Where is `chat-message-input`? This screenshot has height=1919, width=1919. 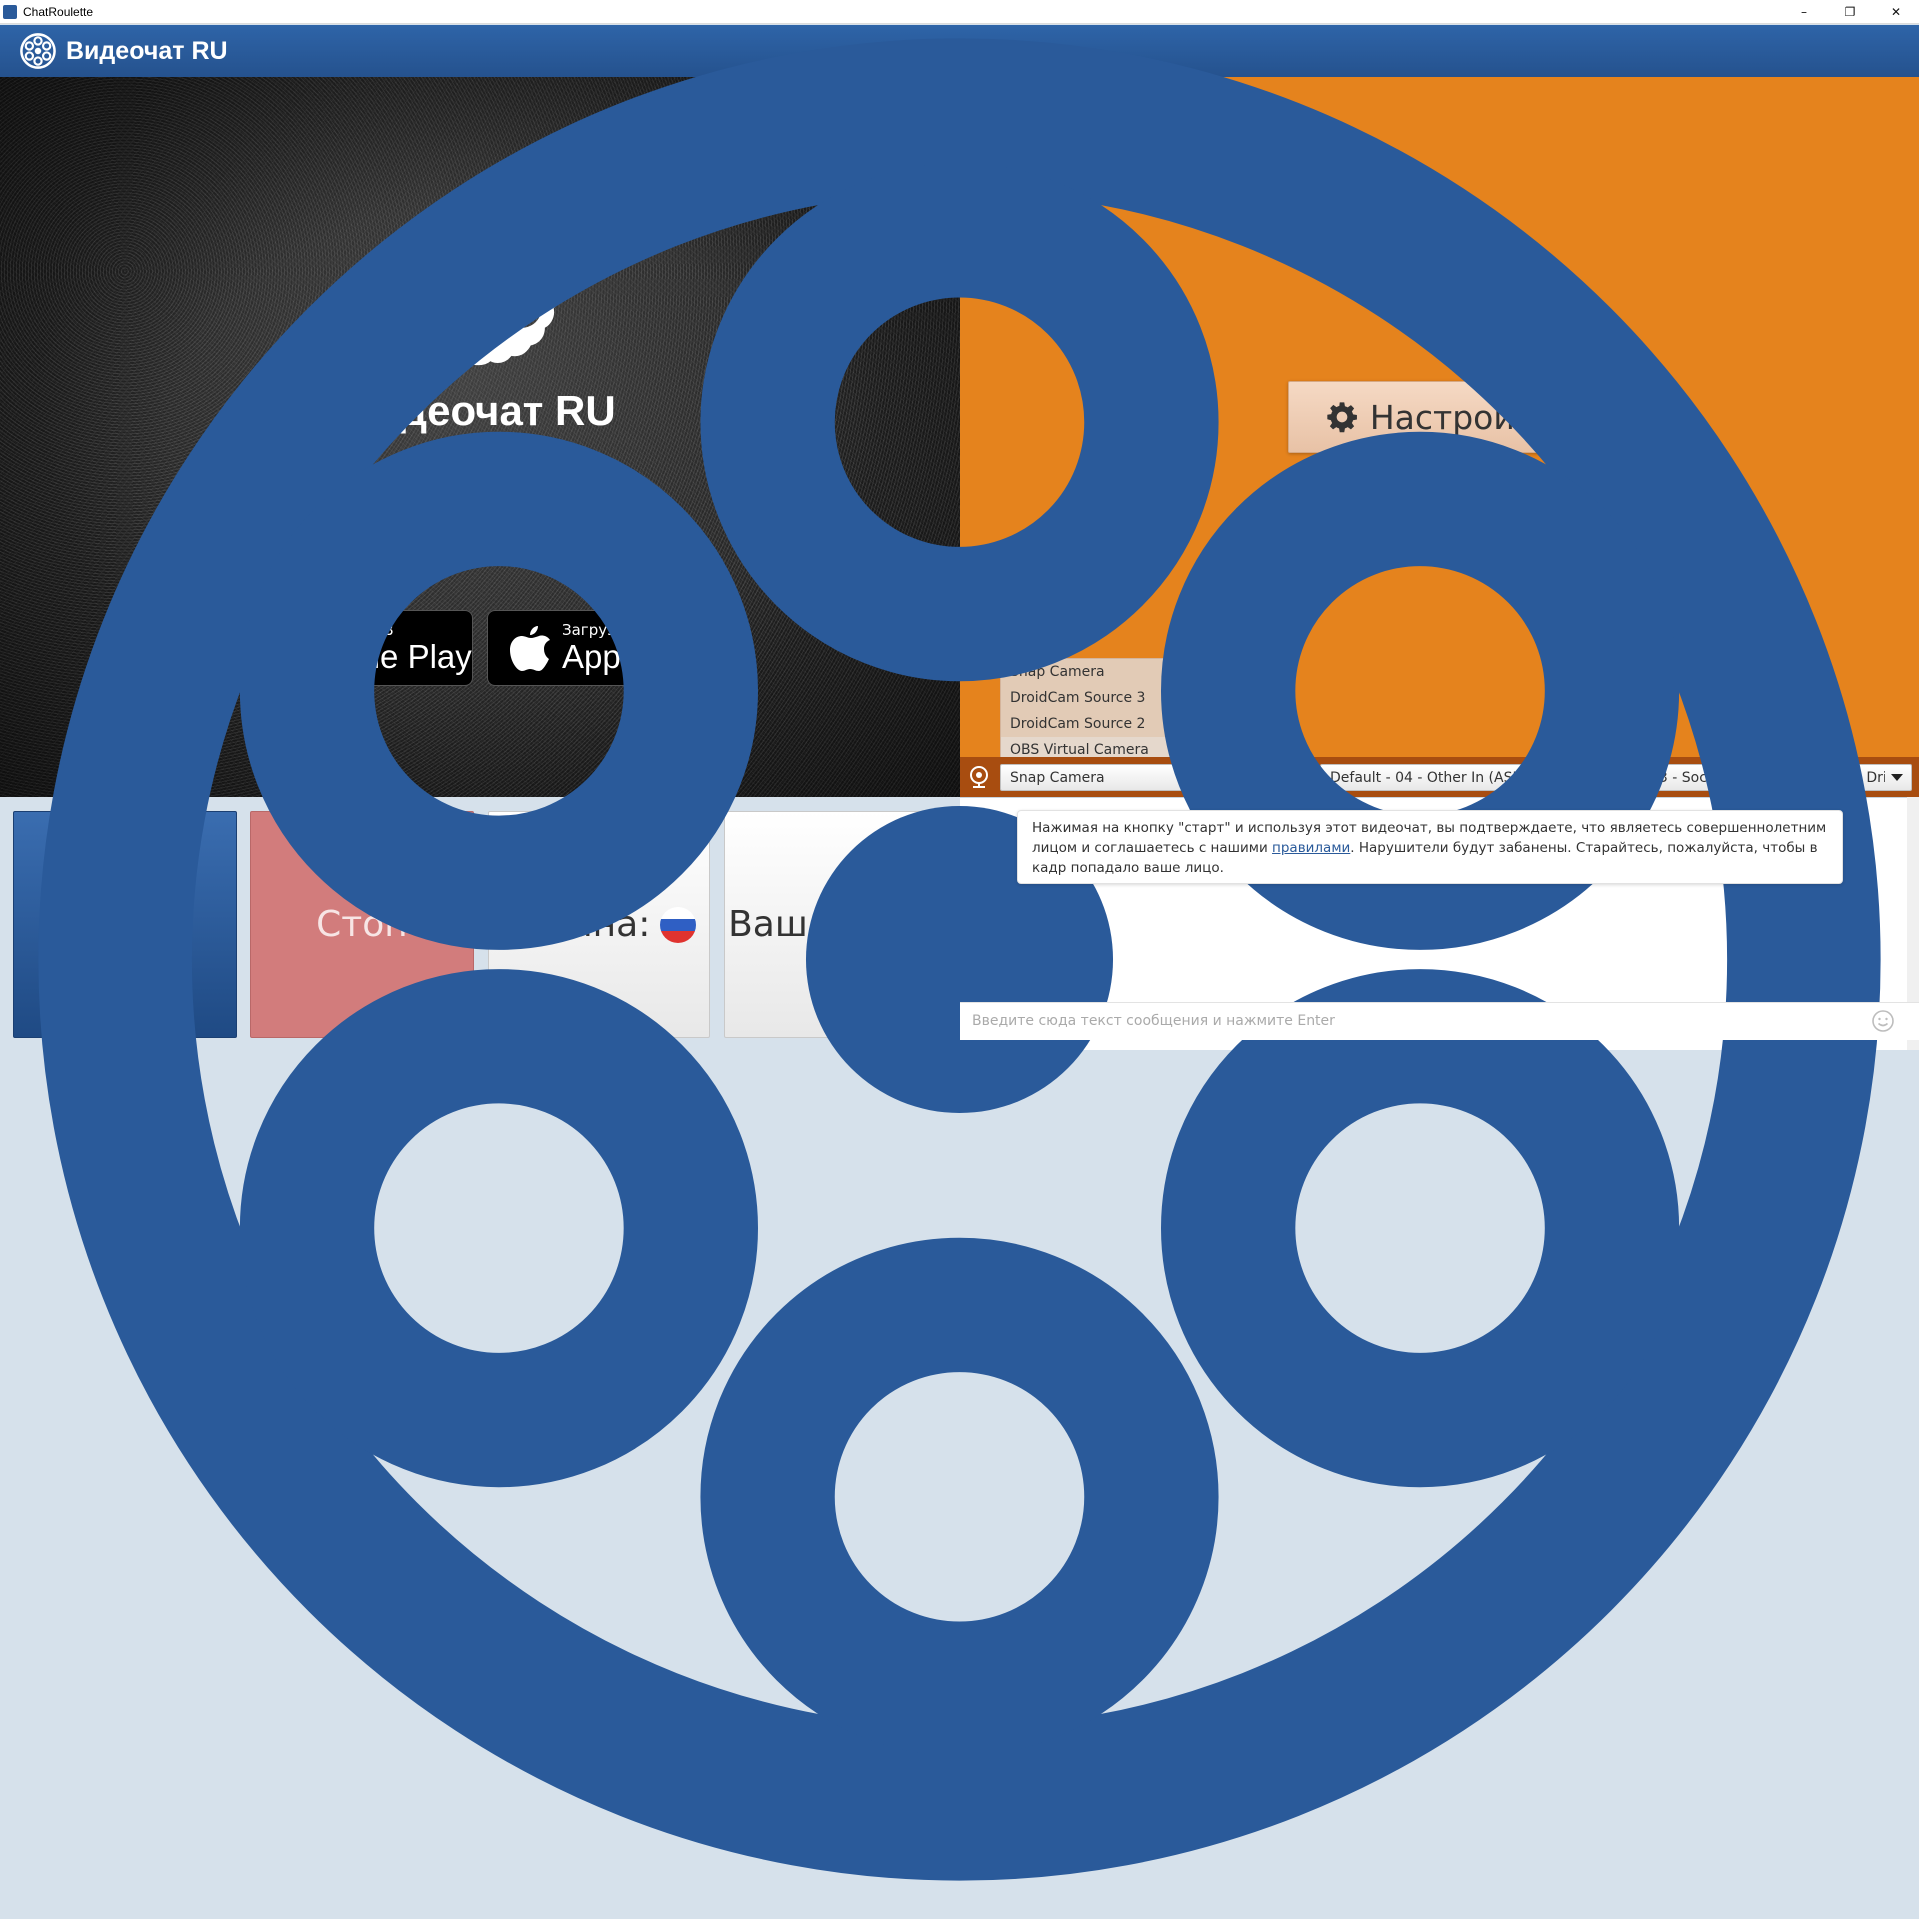
chat-message-input is located at coordinates (1410, 1021).